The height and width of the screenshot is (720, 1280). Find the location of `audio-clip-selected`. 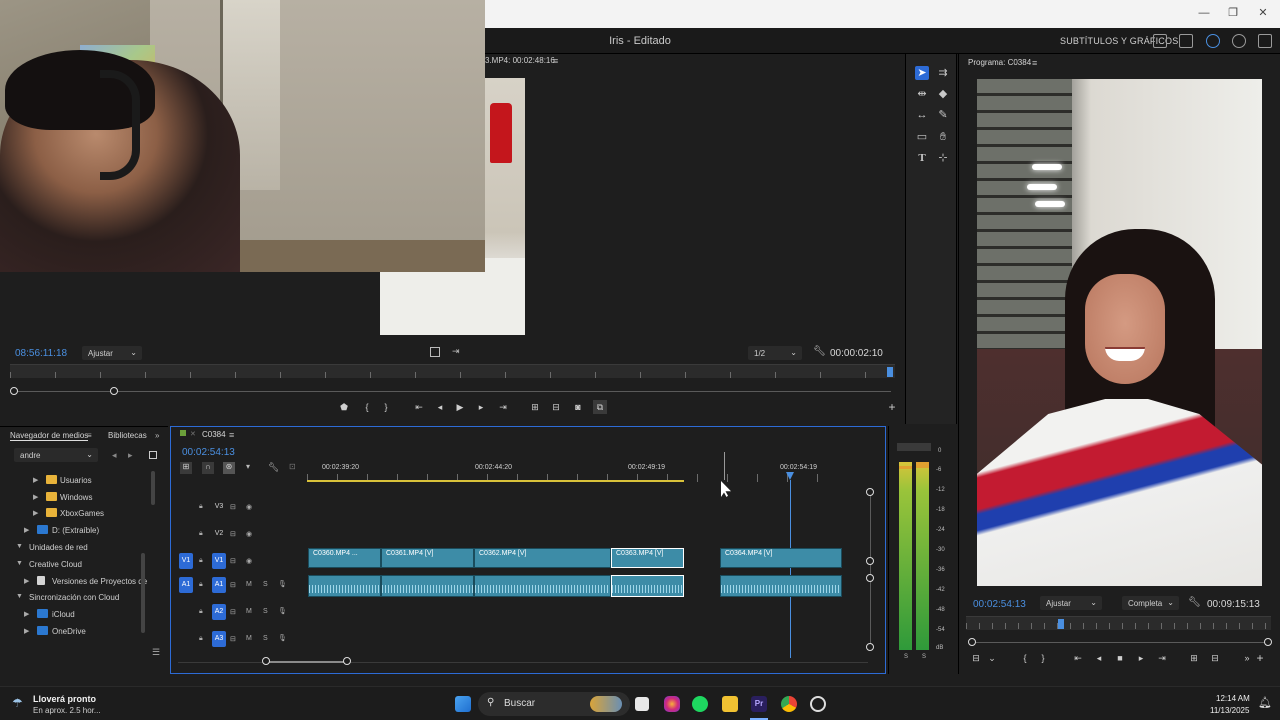

audio-clip-selected is located at coordinates (647, 586).